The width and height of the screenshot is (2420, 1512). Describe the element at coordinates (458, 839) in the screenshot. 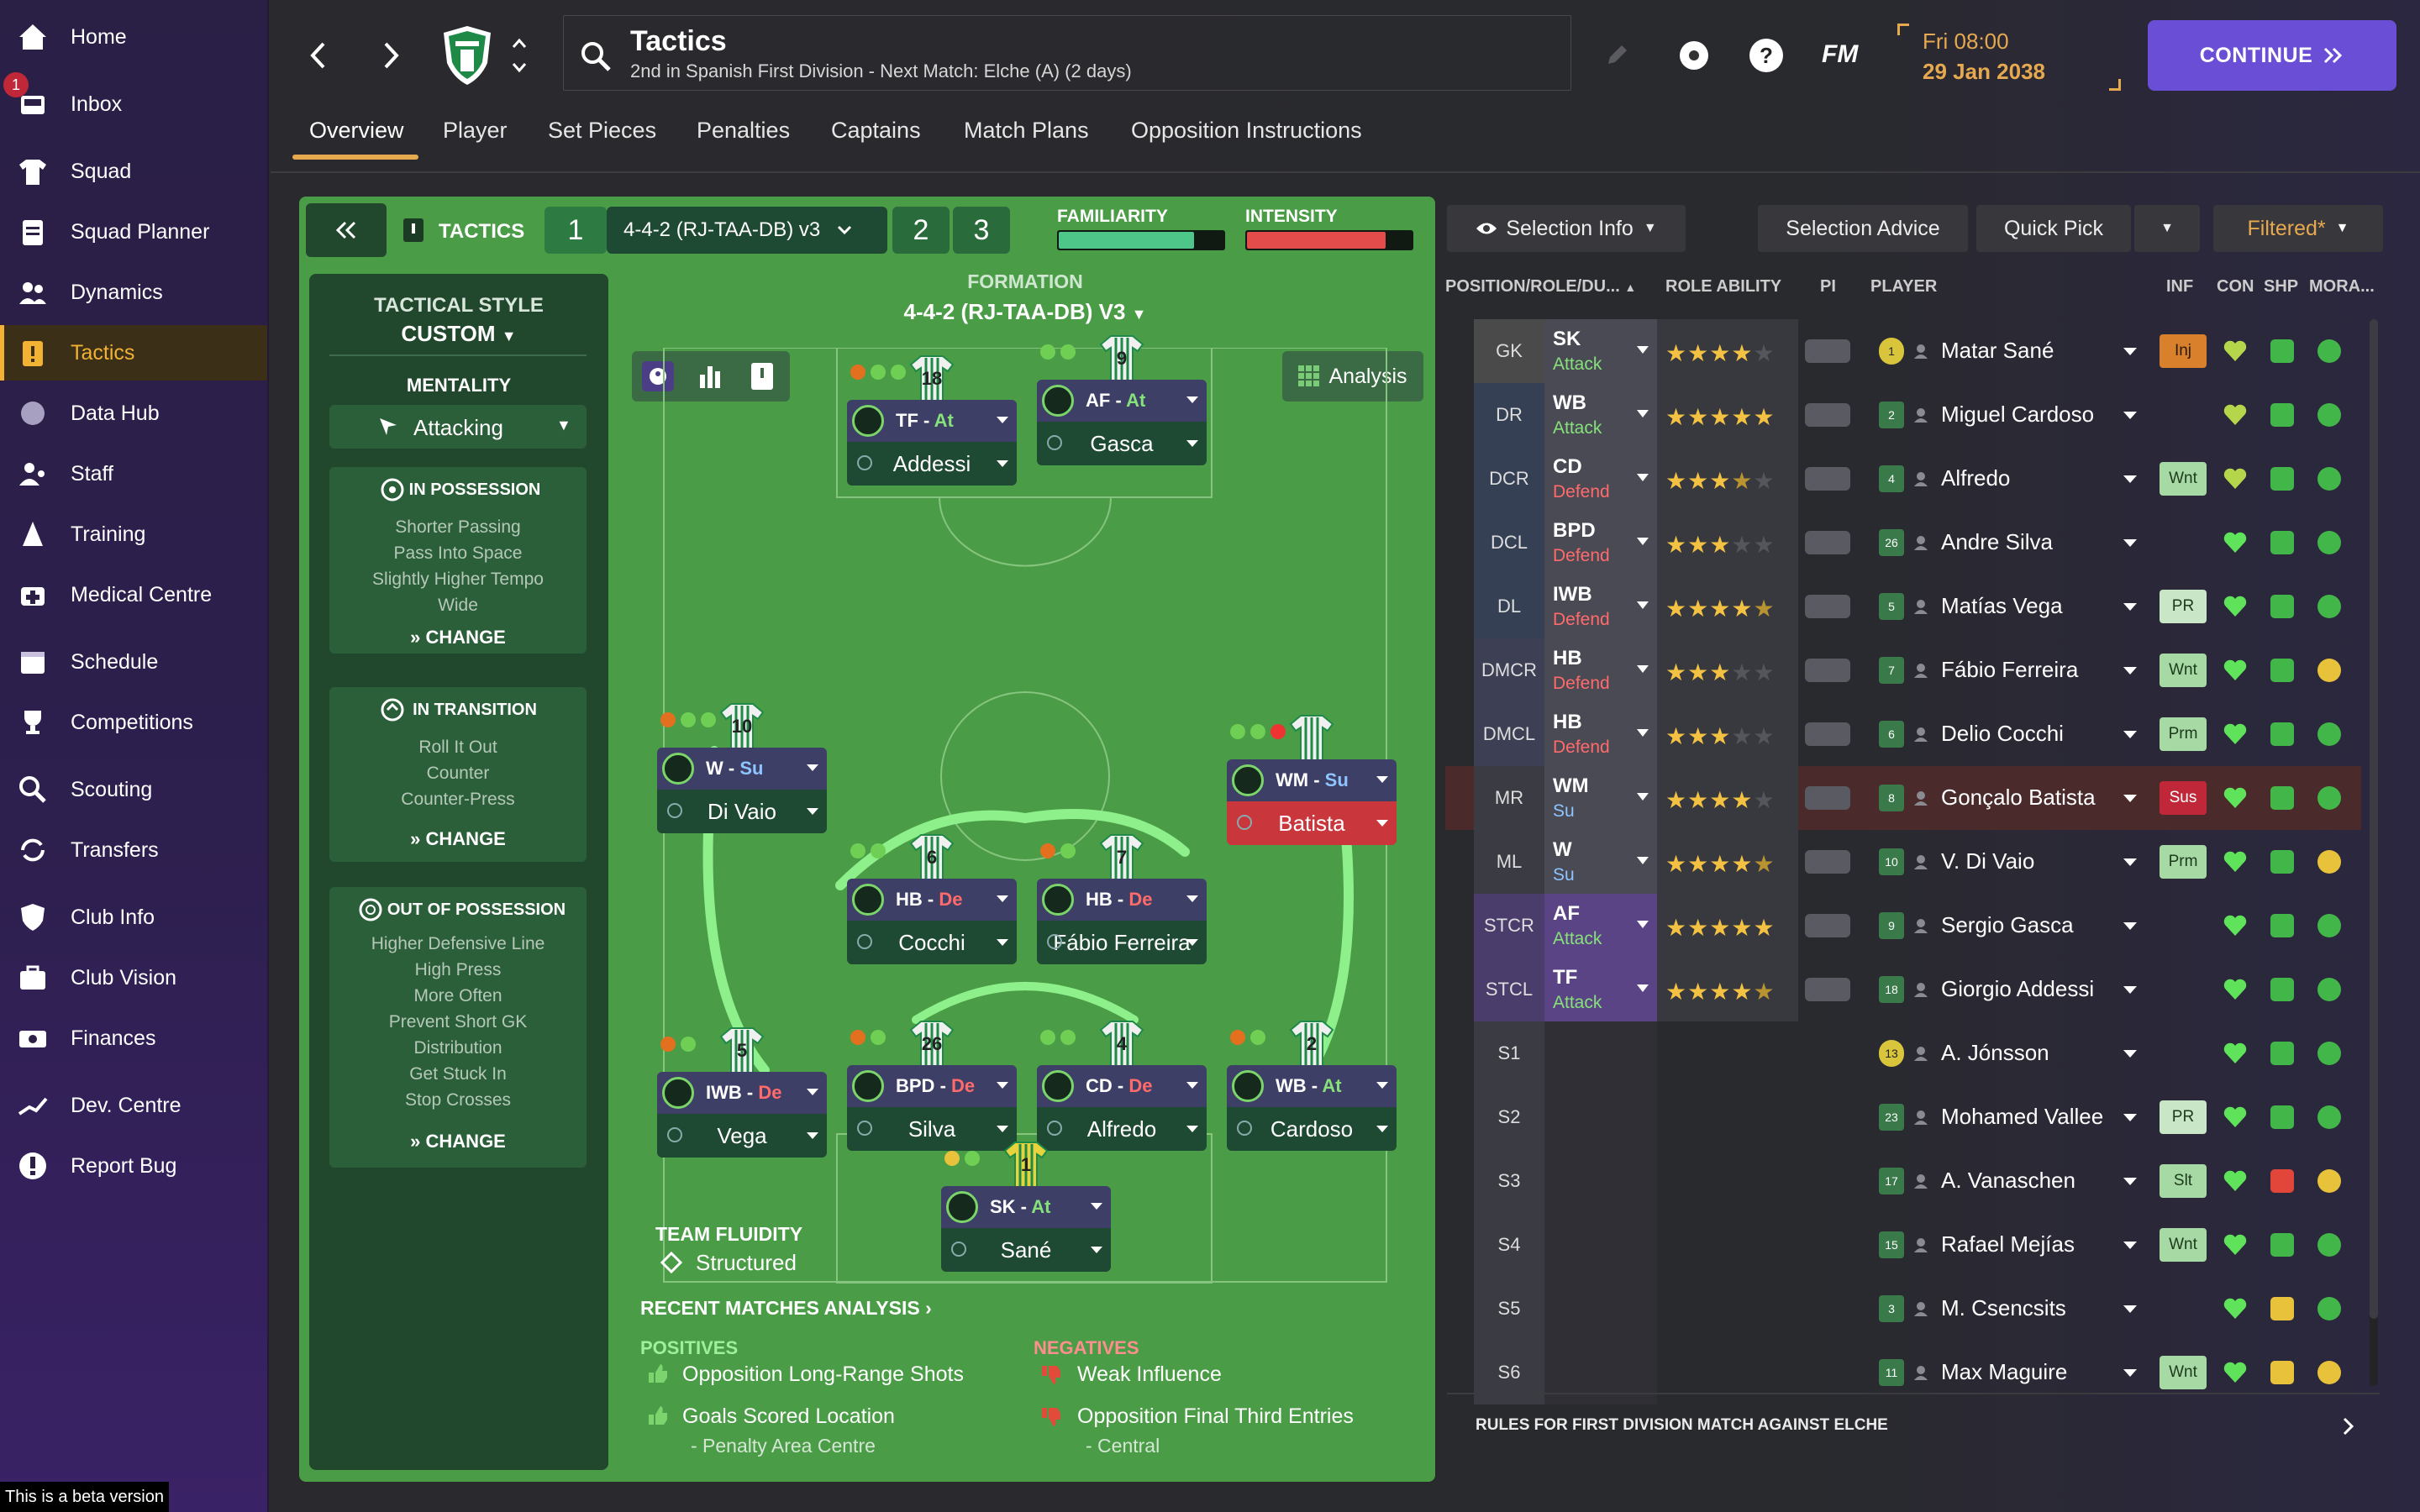

I see `change-in-transition-button: » CHANGE` at that location.